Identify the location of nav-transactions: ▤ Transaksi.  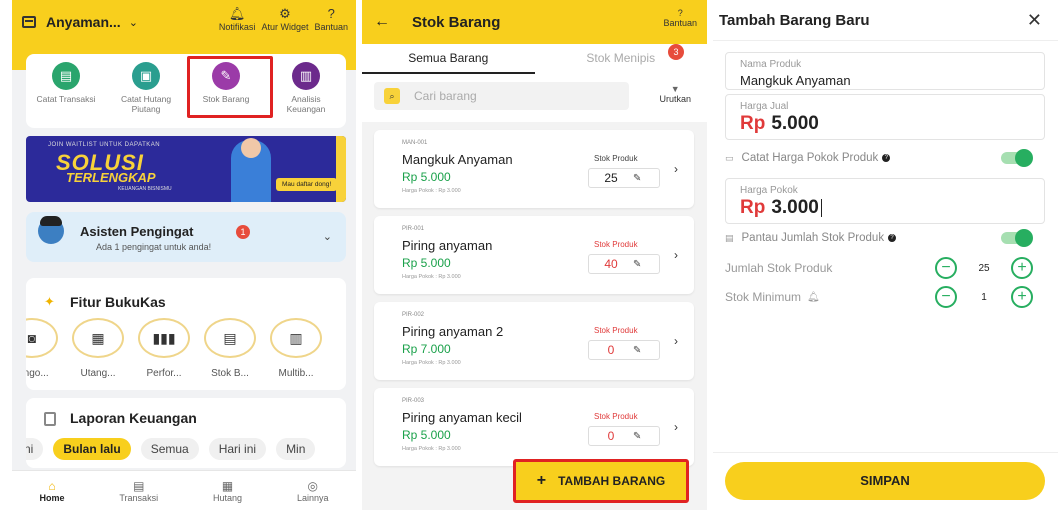
(138, 491).